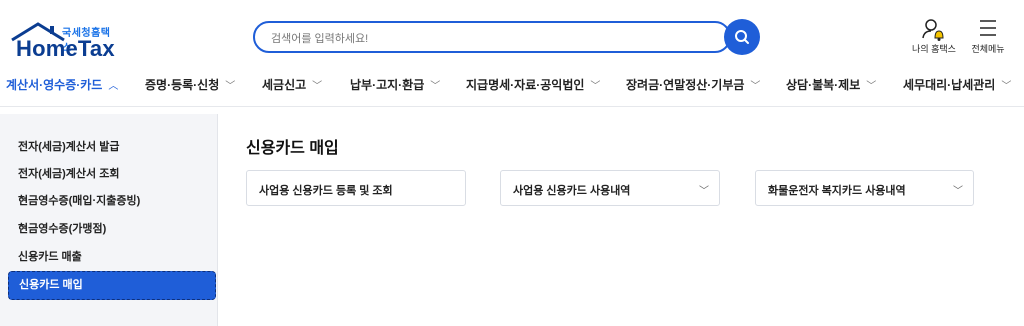 The height and width of the screenshot is (326, 1024). What do you see at coordinates (79, 201) in the screenshot?
I see `sidebar-item-label: 현금영수증(매입·지출증빙)` at bounding box center [79, 201].